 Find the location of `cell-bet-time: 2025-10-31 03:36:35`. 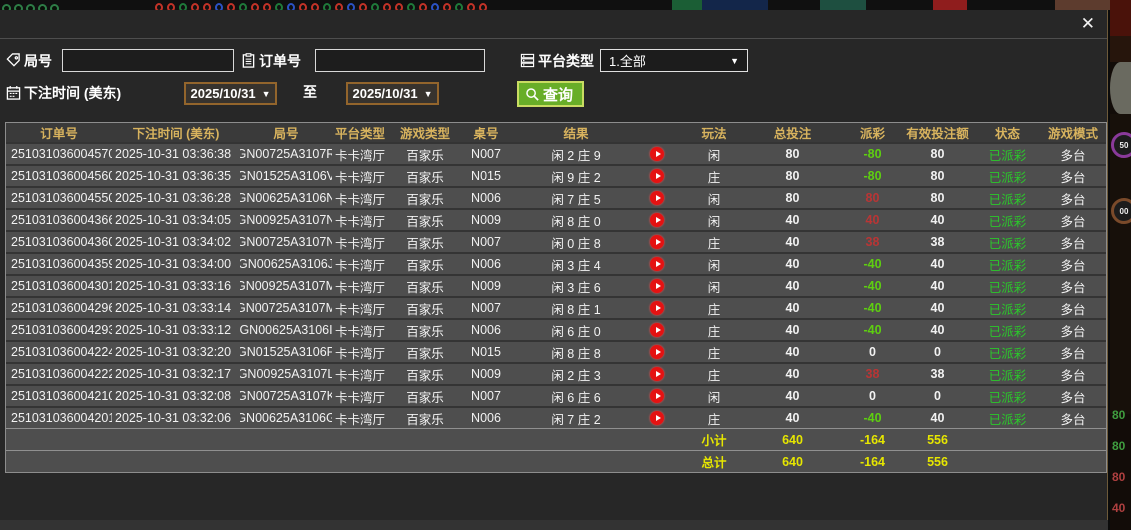

cell-bet-time: 2025-10-31 03:36:35 is located at coordinates (173, 176).